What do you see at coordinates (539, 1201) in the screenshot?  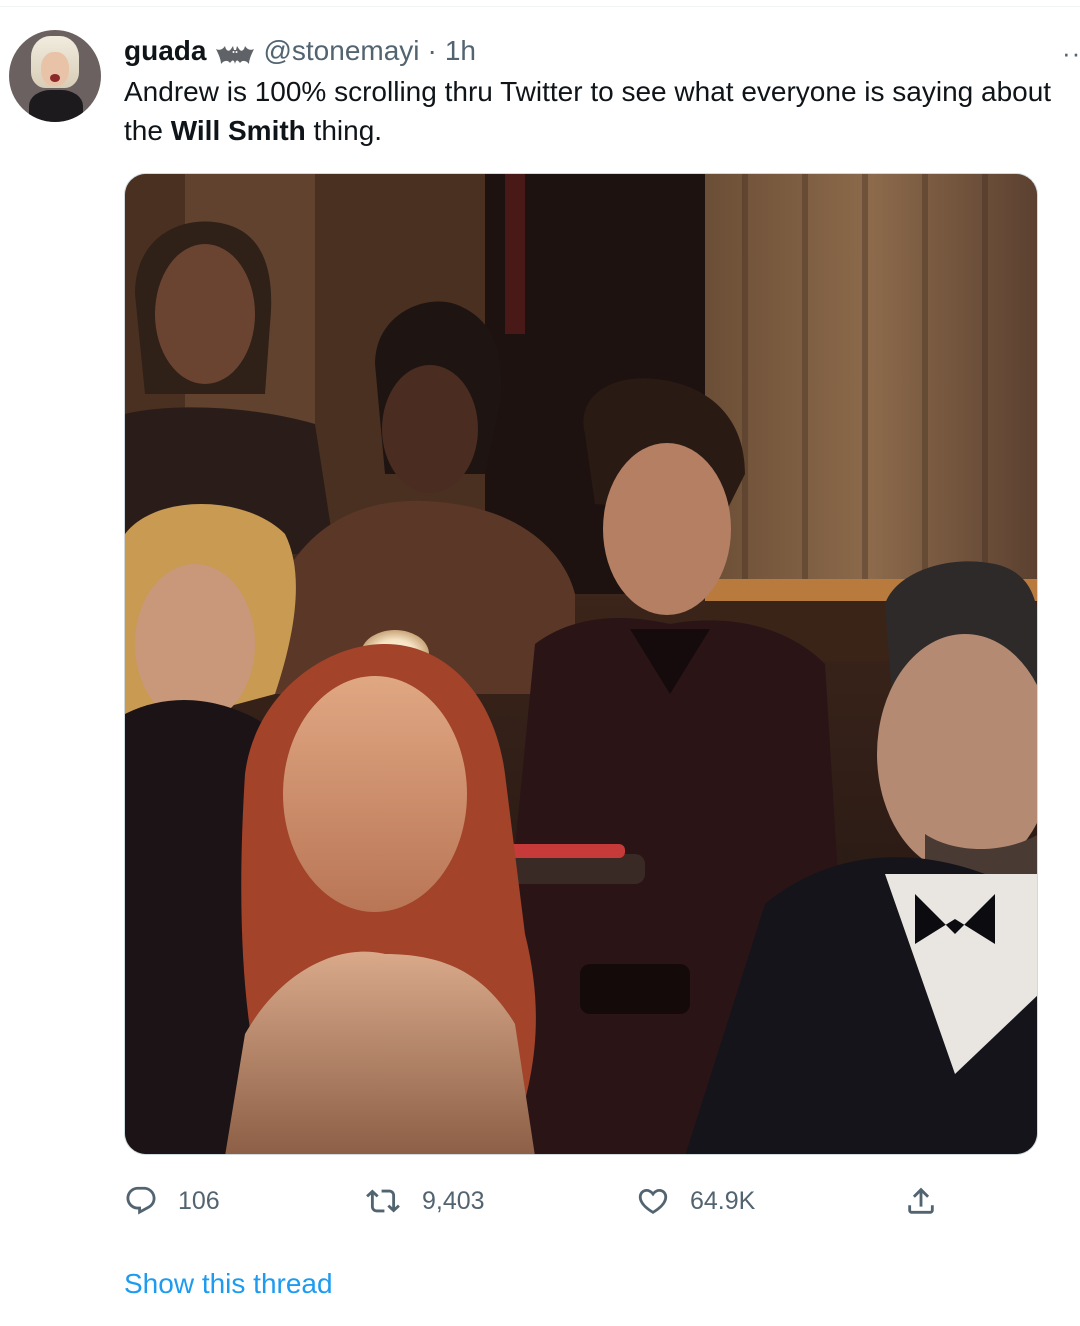 I see `tweet-actions: 106 9,403 64.9K` at bounding box center [539, 1201].